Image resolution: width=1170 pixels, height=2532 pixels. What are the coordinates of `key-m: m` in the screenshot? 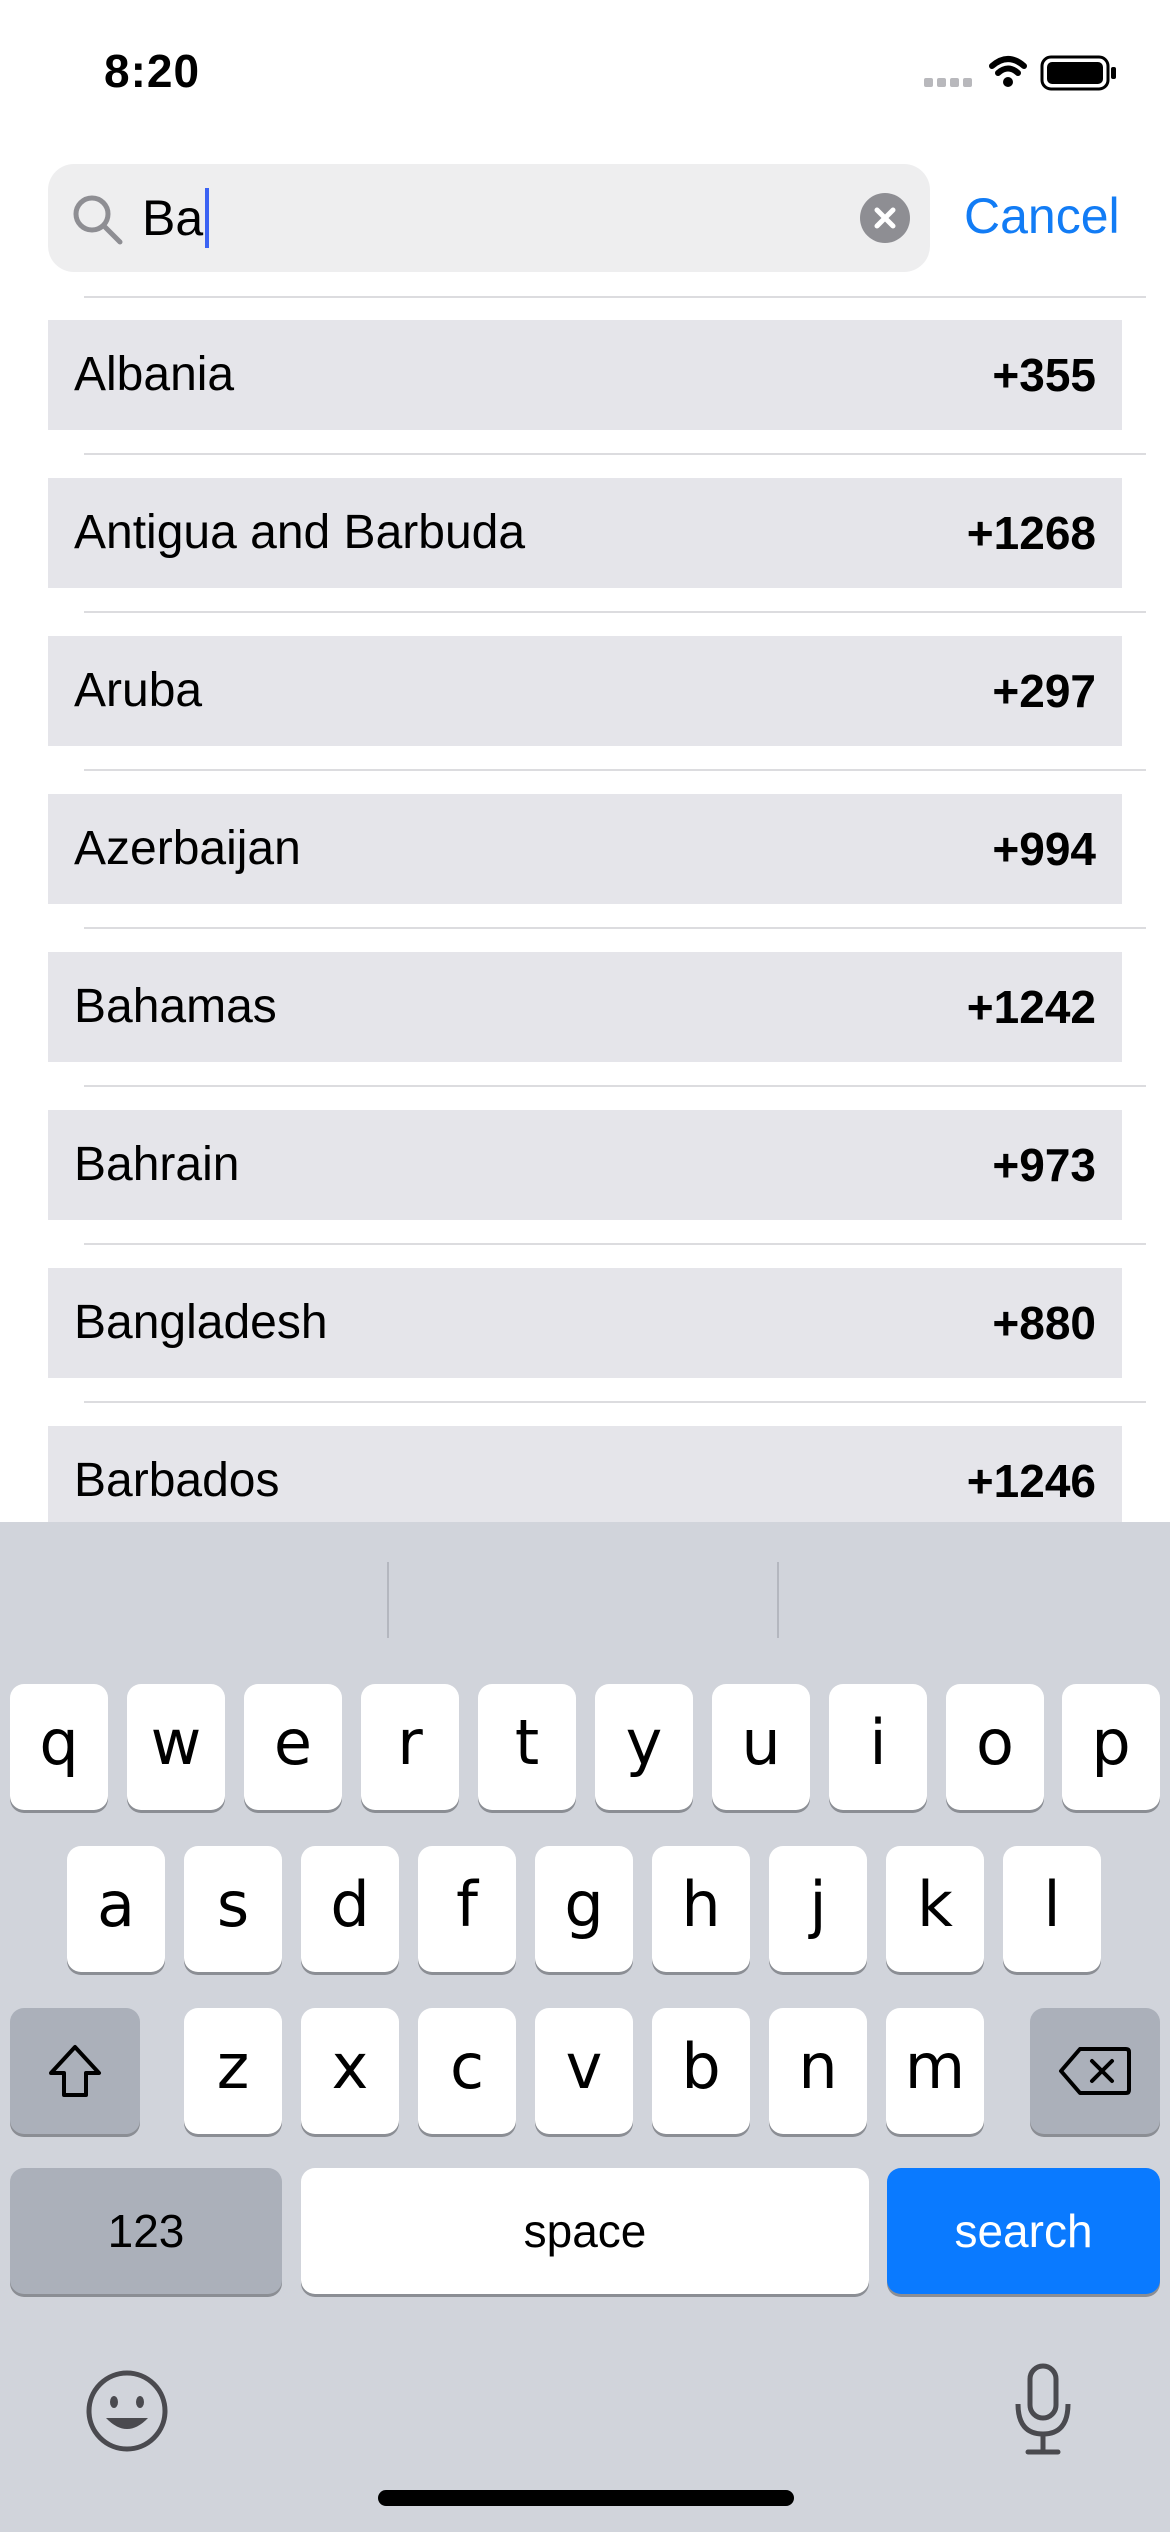 It's located at (935, 2071).